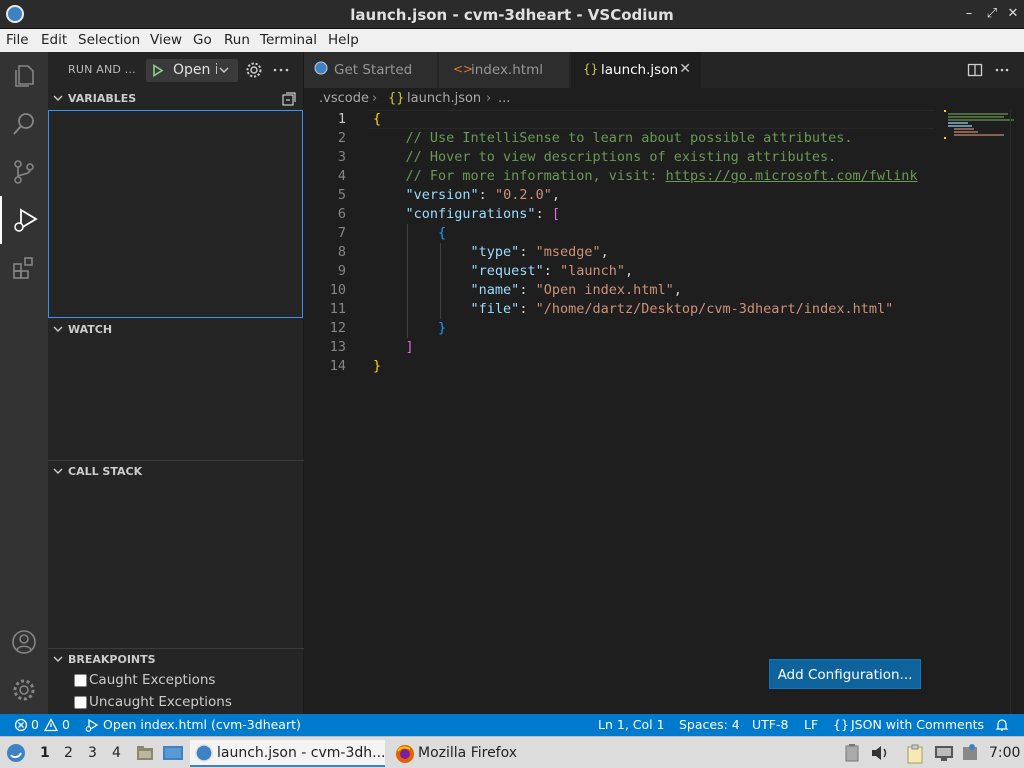 The image size is (1024, 768). What do you see at coordinates (624, 214) in the screenshot?
I see `code-line: 6 "configurations": [` at bounding box center [624, 214].